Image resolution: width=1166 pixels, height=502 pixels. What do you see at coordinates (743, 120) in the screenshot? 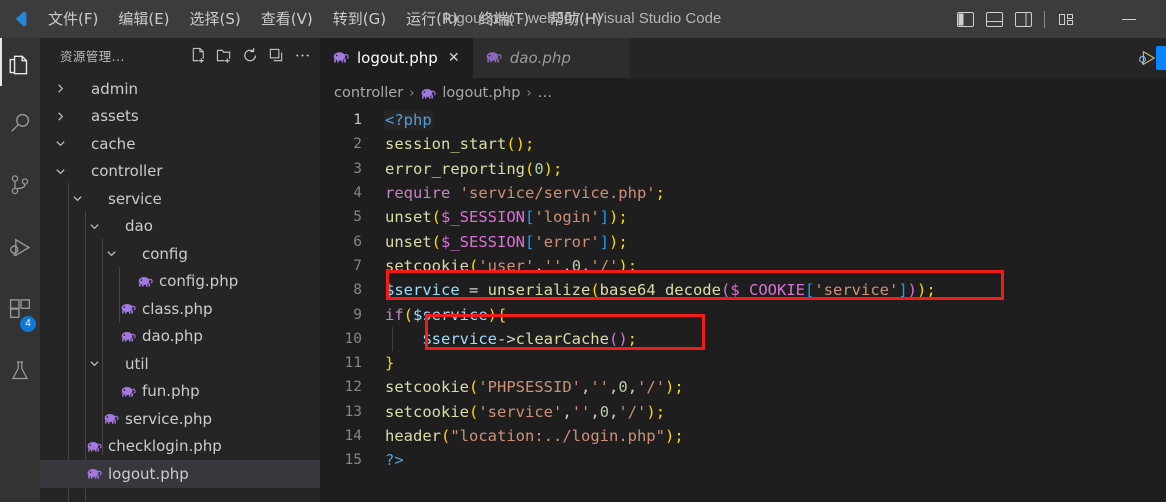
I see `code-line: 1 <?php` at bounding box center [743, 120].